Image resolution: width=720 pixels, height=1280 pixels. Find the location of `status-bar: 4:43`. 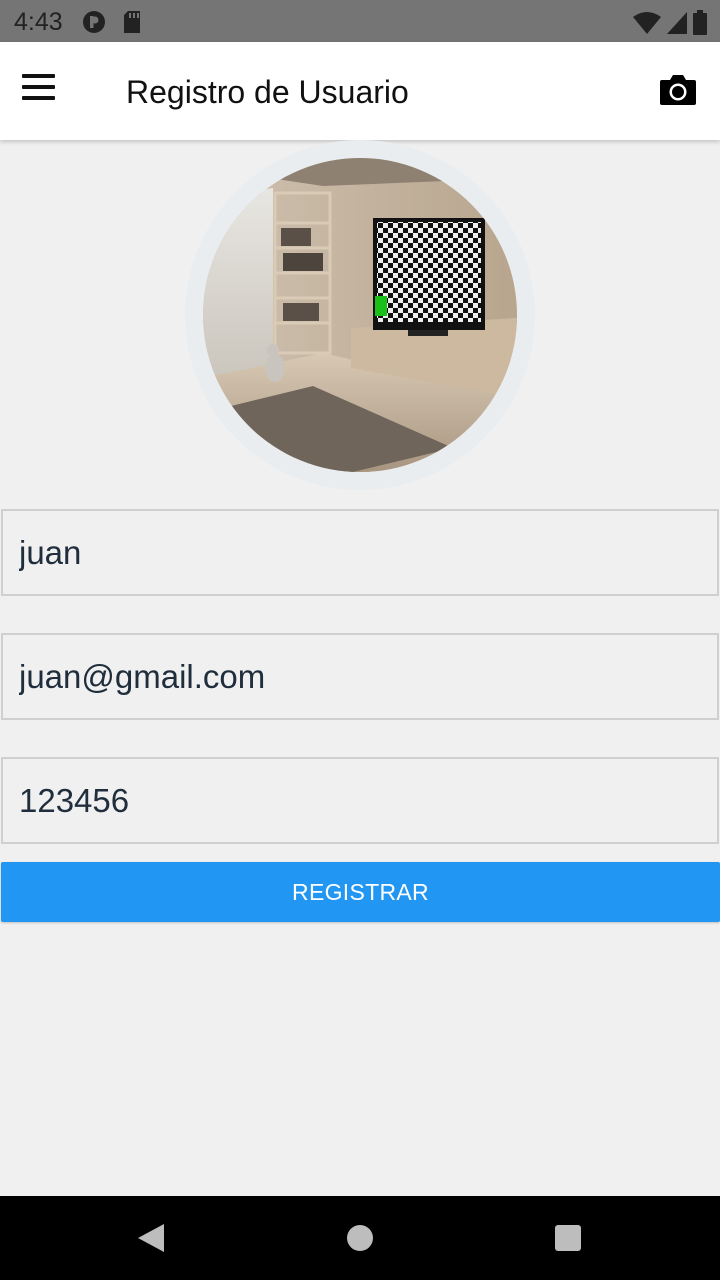

status-bar: 4:43 is located at coordinates (360, 21).